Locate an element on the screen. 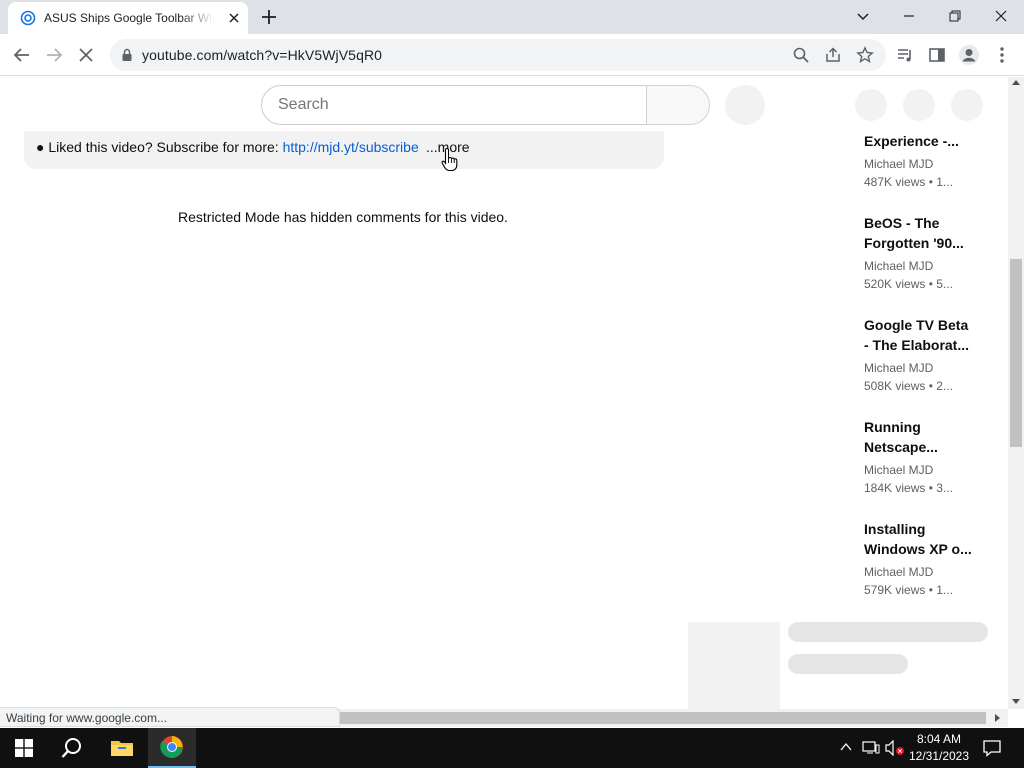 The height and width of the screenshot is (768, 1024). media-queue-icon is located at coordinates (905, 55).